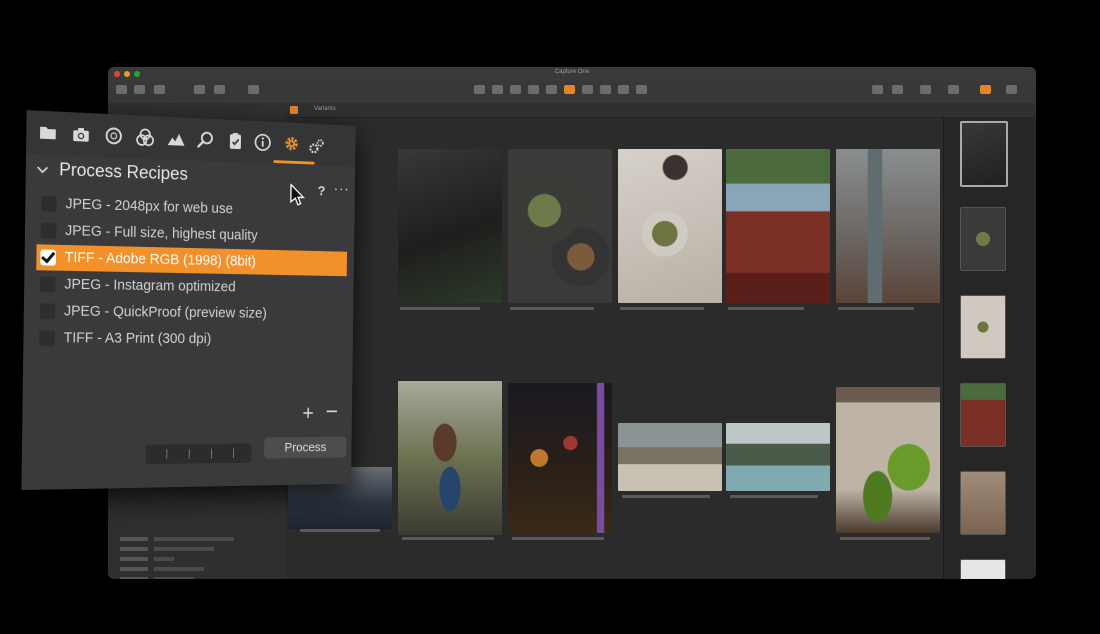 This screenshot has height=634, width=1100. Describe the element at coordinates (160, 259) in the screenshot. I see `recipe-label: TIFF - Adobe RGB (1998) (8bit)` at that location.